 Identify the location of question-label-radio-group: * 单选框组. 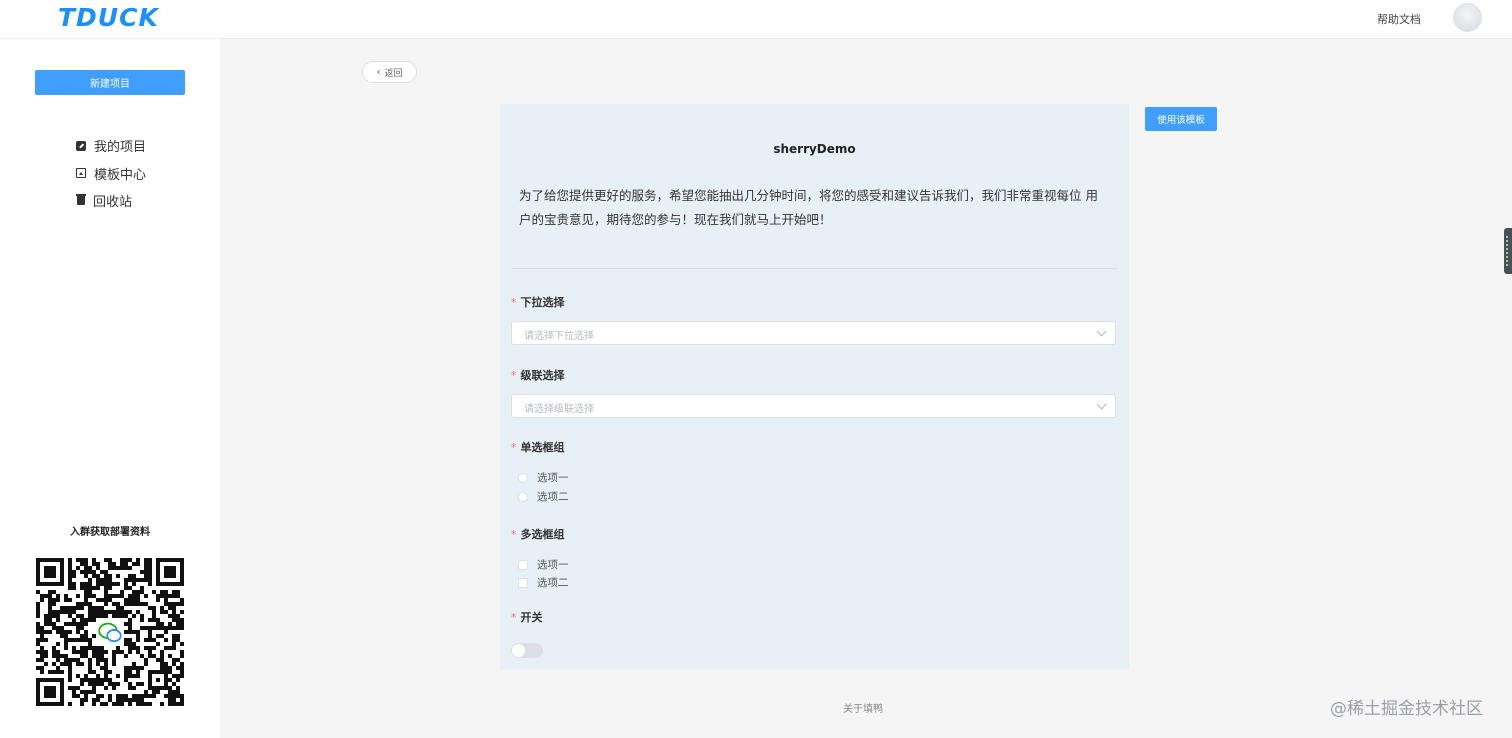
(538, 447).